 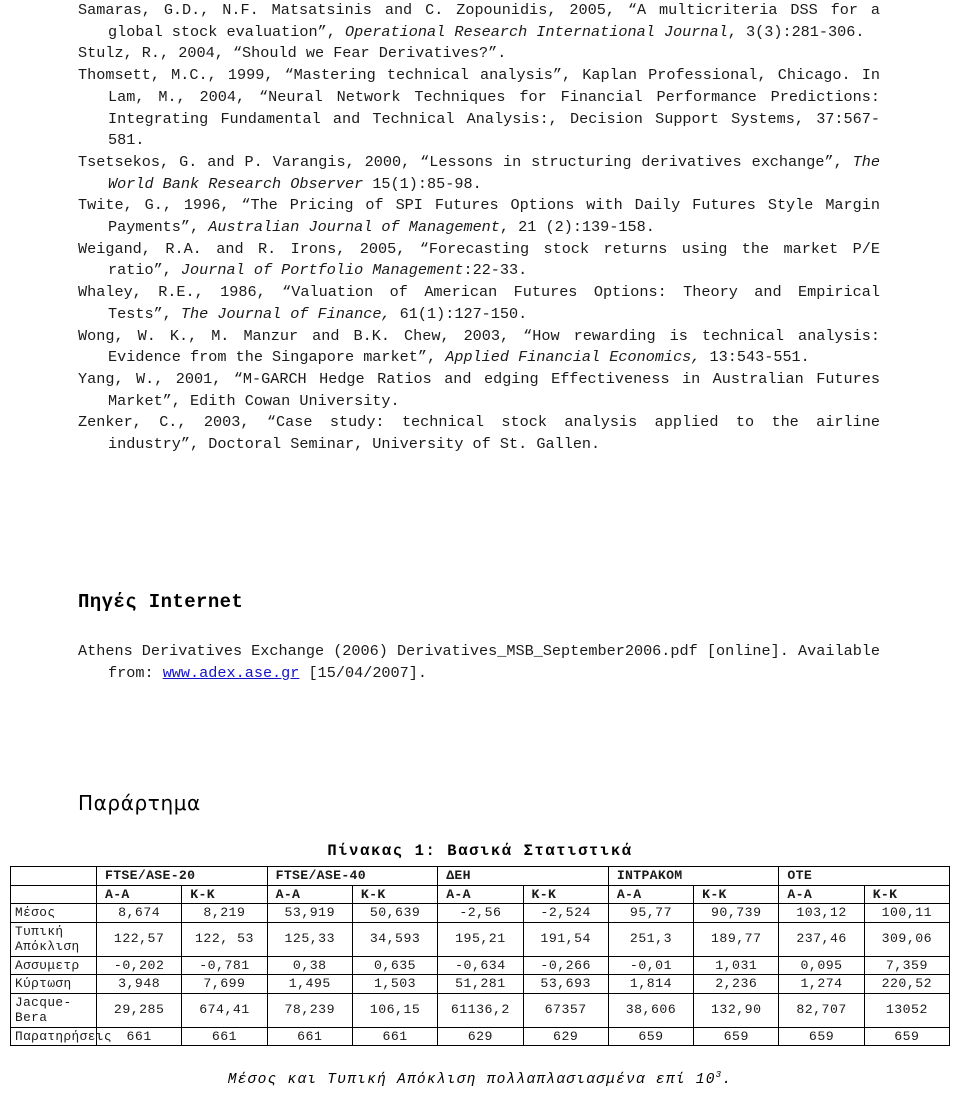 I want to click on table-cell: 309,06, so click(x=907, y=939).